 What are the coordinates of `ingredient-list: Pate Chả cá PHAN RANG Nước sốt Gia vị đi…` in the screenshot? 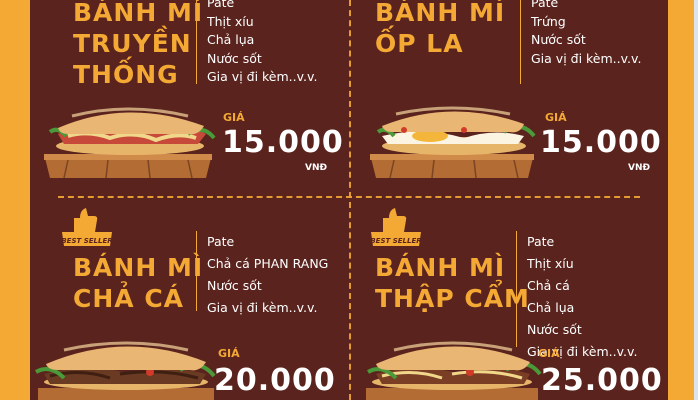 It's located at (262, 273).